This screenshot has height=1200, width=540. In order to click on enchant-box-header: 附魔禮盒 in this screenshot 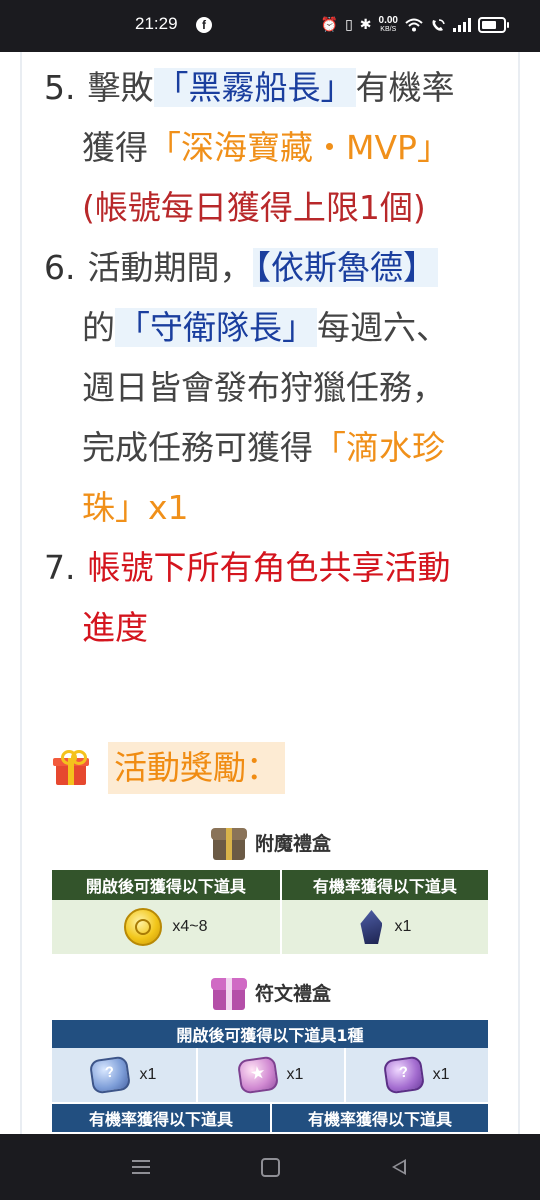, I will do `click(270, 842)`.